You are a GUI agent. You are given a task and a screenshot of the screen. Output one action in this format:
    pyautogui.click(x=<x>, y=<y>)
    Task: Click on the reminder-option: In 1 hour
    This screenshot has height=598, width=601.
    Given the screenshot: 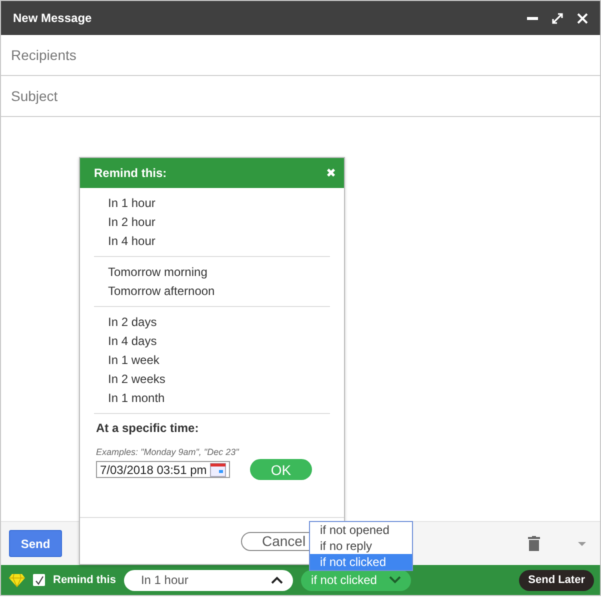 What is the action you would take?
    pyautogui.click(x=219, y=202)
    